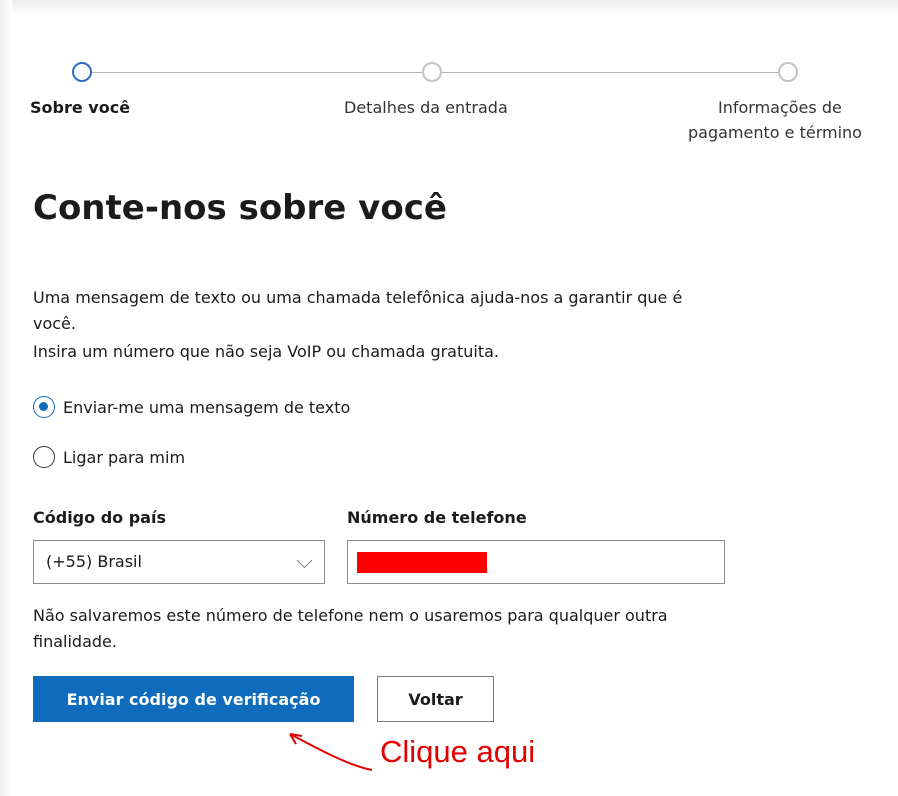  Describe the element at coordinates (80, 107) in the screenshot. I see `step-1-label: Sobre você` at that location.